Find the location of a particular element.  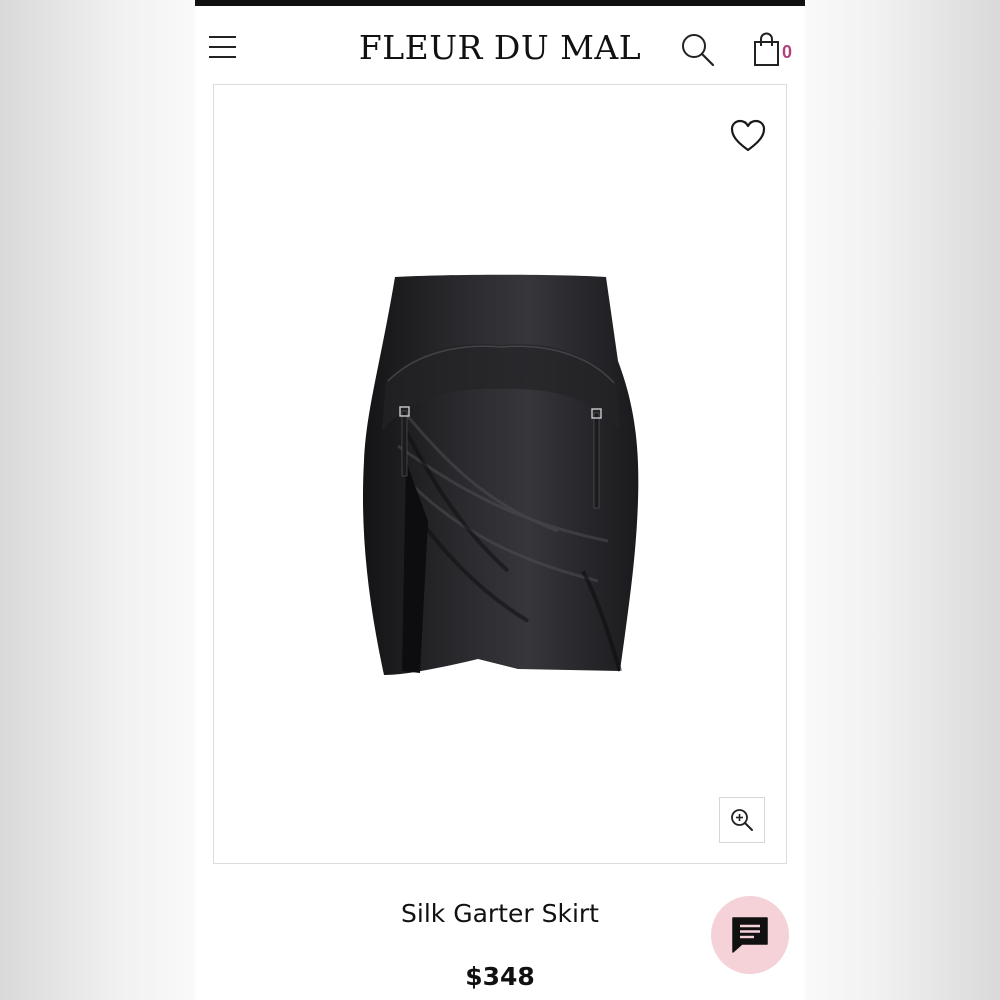

brand-logo: FLEUR DU MAL is located at coordinates (500, 48).